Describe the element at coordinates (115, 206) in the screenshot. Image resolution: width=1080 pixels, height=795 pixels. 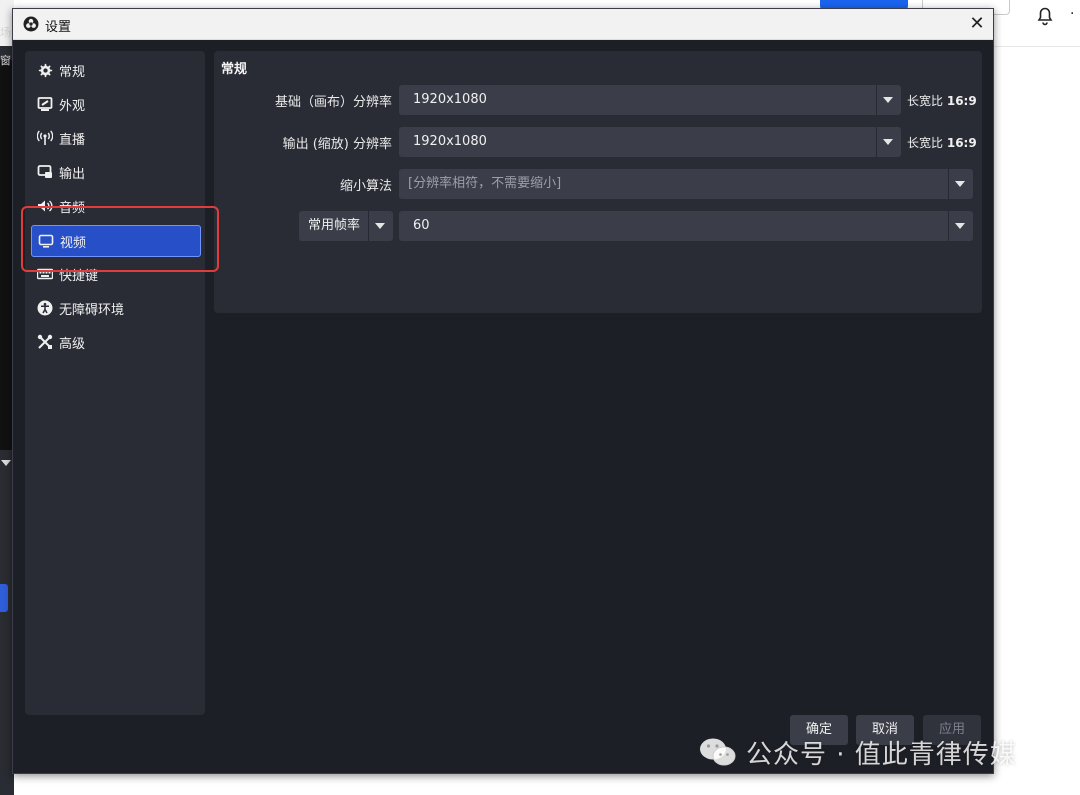
I see `sidebar-item-audio: 音频` at that location.